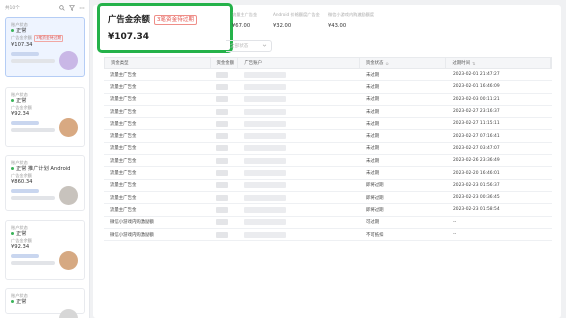  Describe the element at coordinates (386, 63) in the screenshot. I see `filter-icon: ⊜` at that location.